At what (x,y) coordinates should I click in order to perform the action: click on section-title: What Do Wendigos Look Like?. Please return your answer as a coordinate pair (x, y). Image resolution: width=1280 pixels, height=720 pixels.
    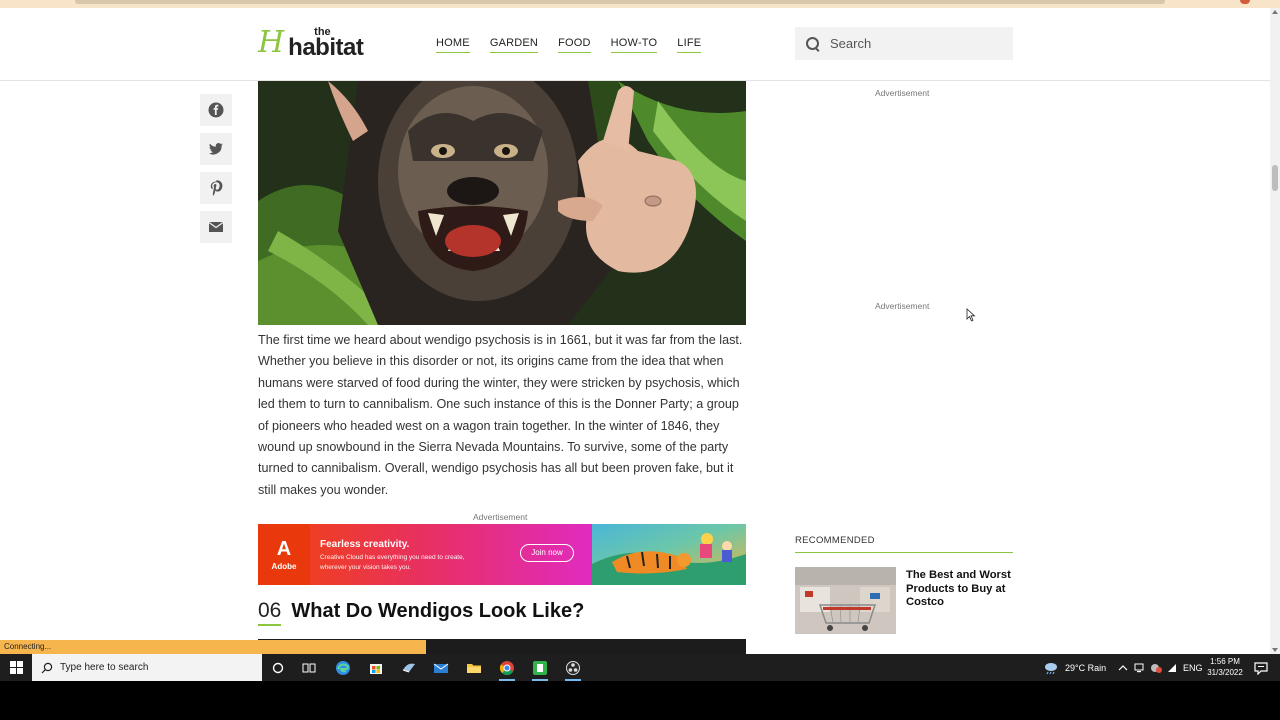
    Looking at the image, I should click on (438, 611).